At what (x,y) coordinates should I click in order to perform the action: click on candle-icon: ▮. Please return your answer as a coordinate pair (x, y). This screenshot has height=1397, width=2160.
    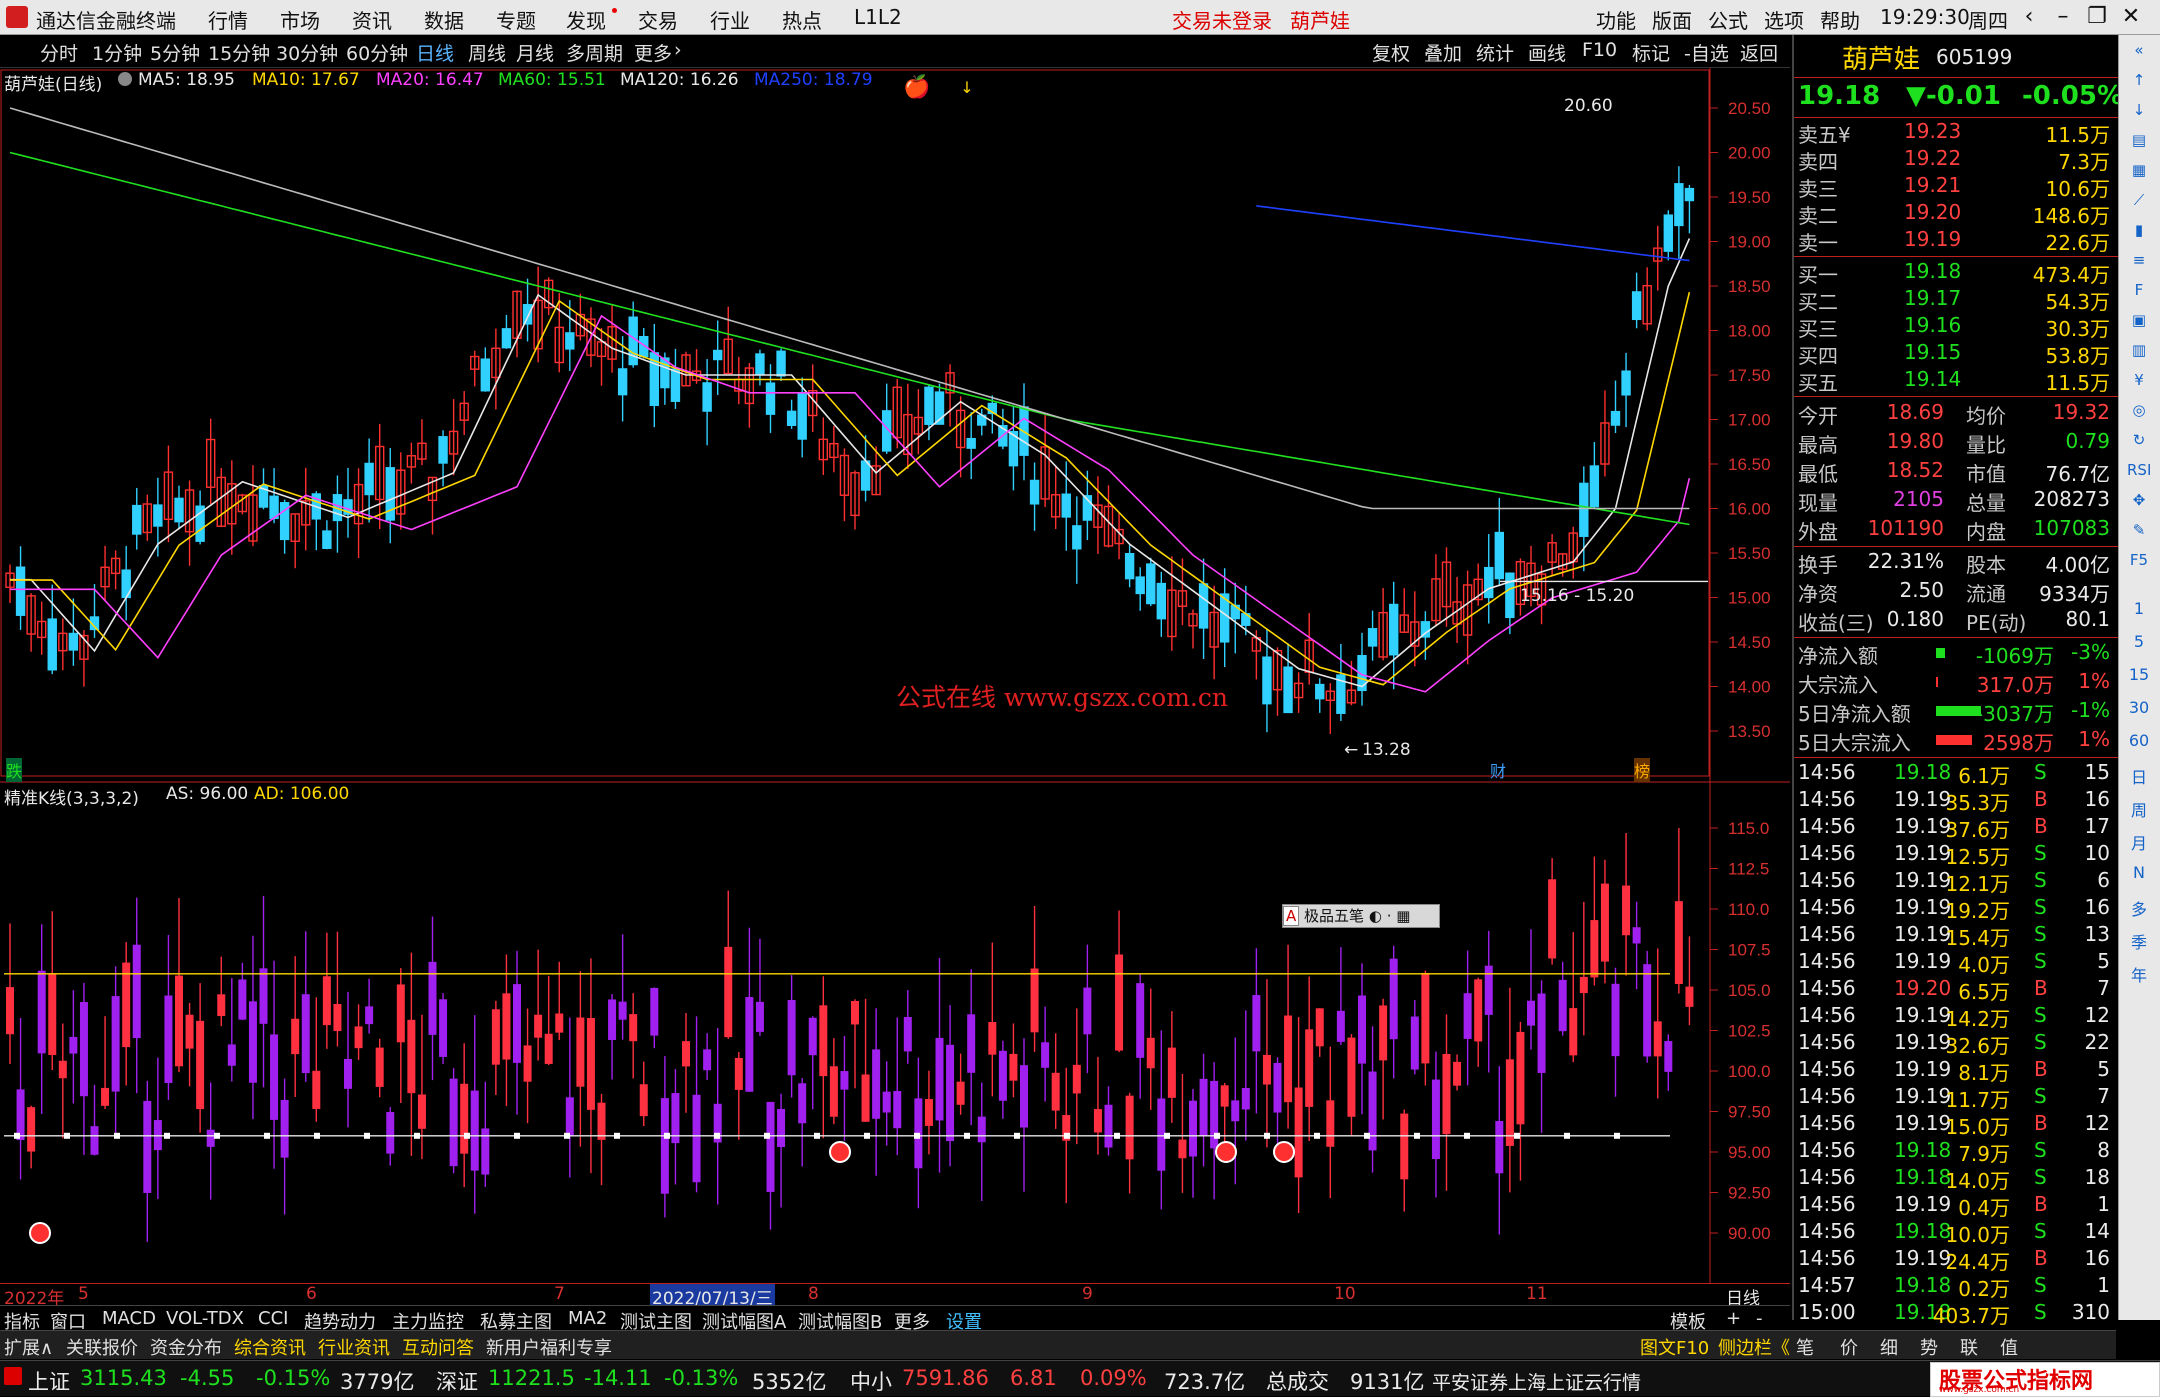
    Looking at the image, I should click on (2139, 232).